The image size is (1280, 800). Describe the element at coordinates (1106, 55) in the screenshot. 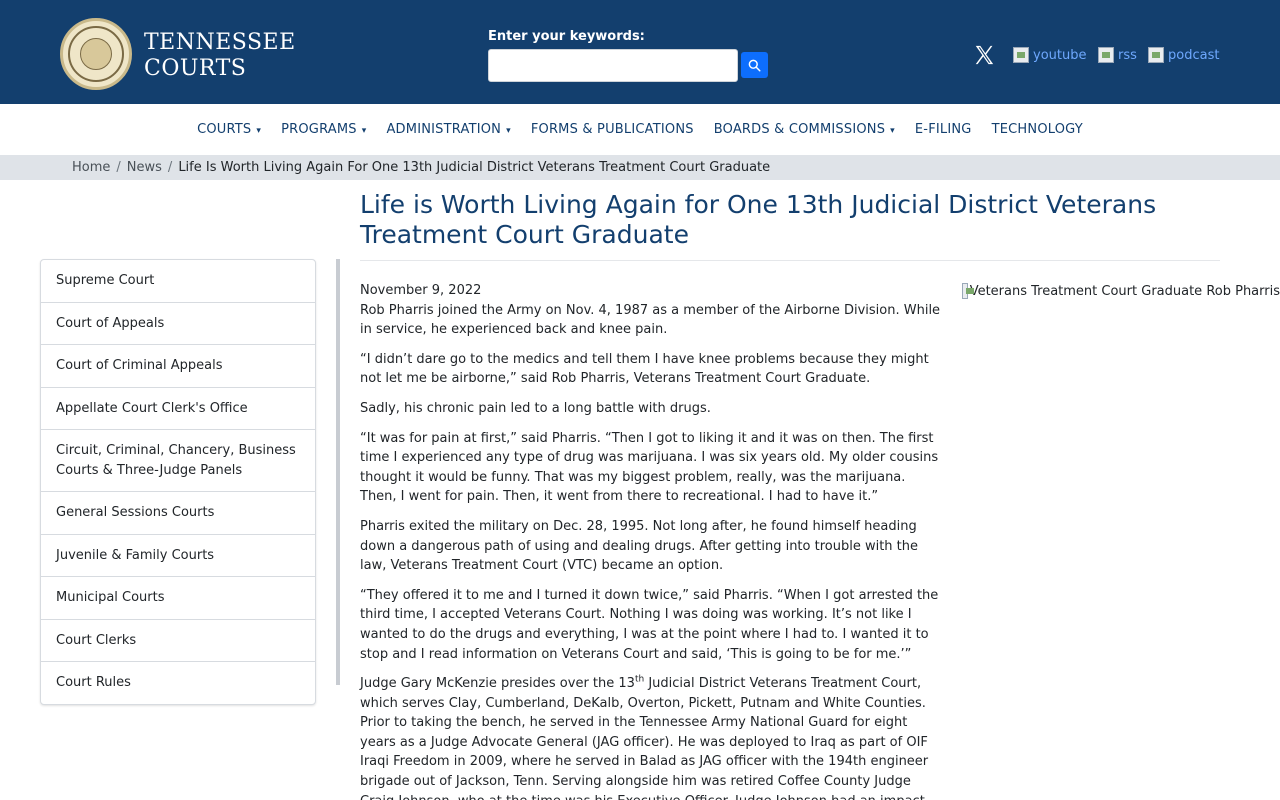

I see `rss-icon` at that location.